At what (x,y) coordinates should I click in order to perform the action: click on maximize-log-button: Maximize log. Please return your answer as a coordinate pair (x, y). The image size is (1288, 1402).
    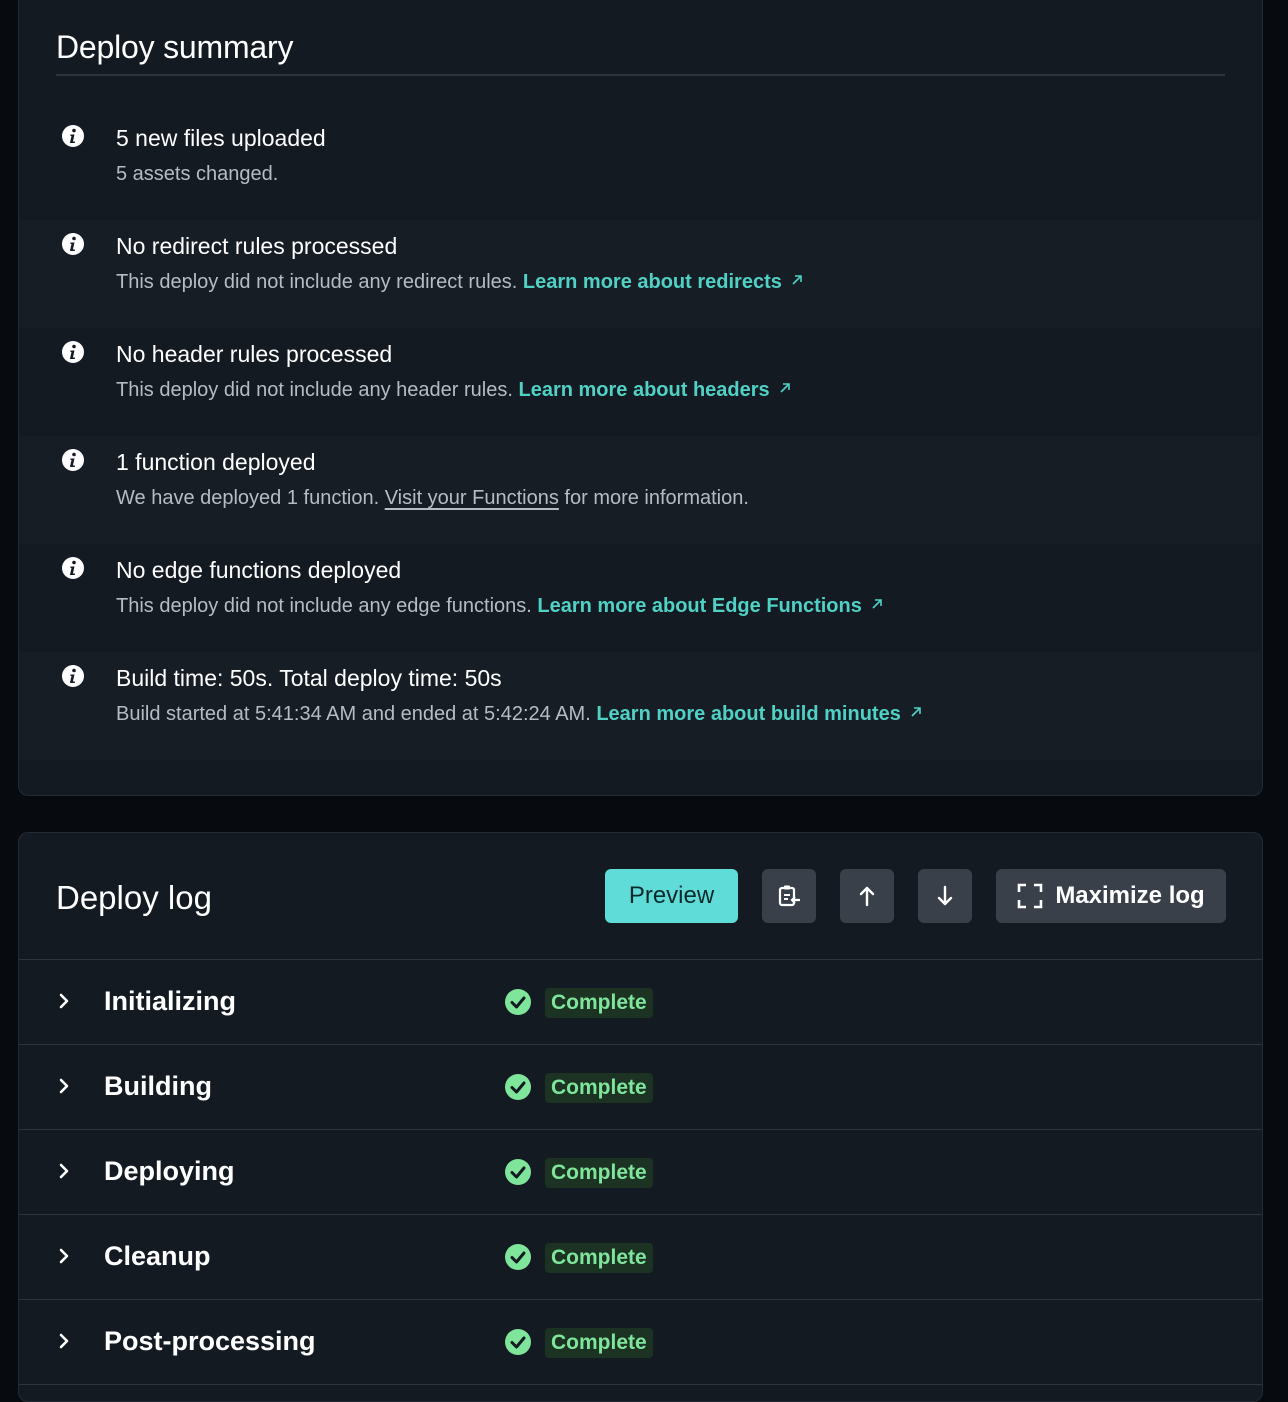
    Looking at the image, I should click on (1111, 896).